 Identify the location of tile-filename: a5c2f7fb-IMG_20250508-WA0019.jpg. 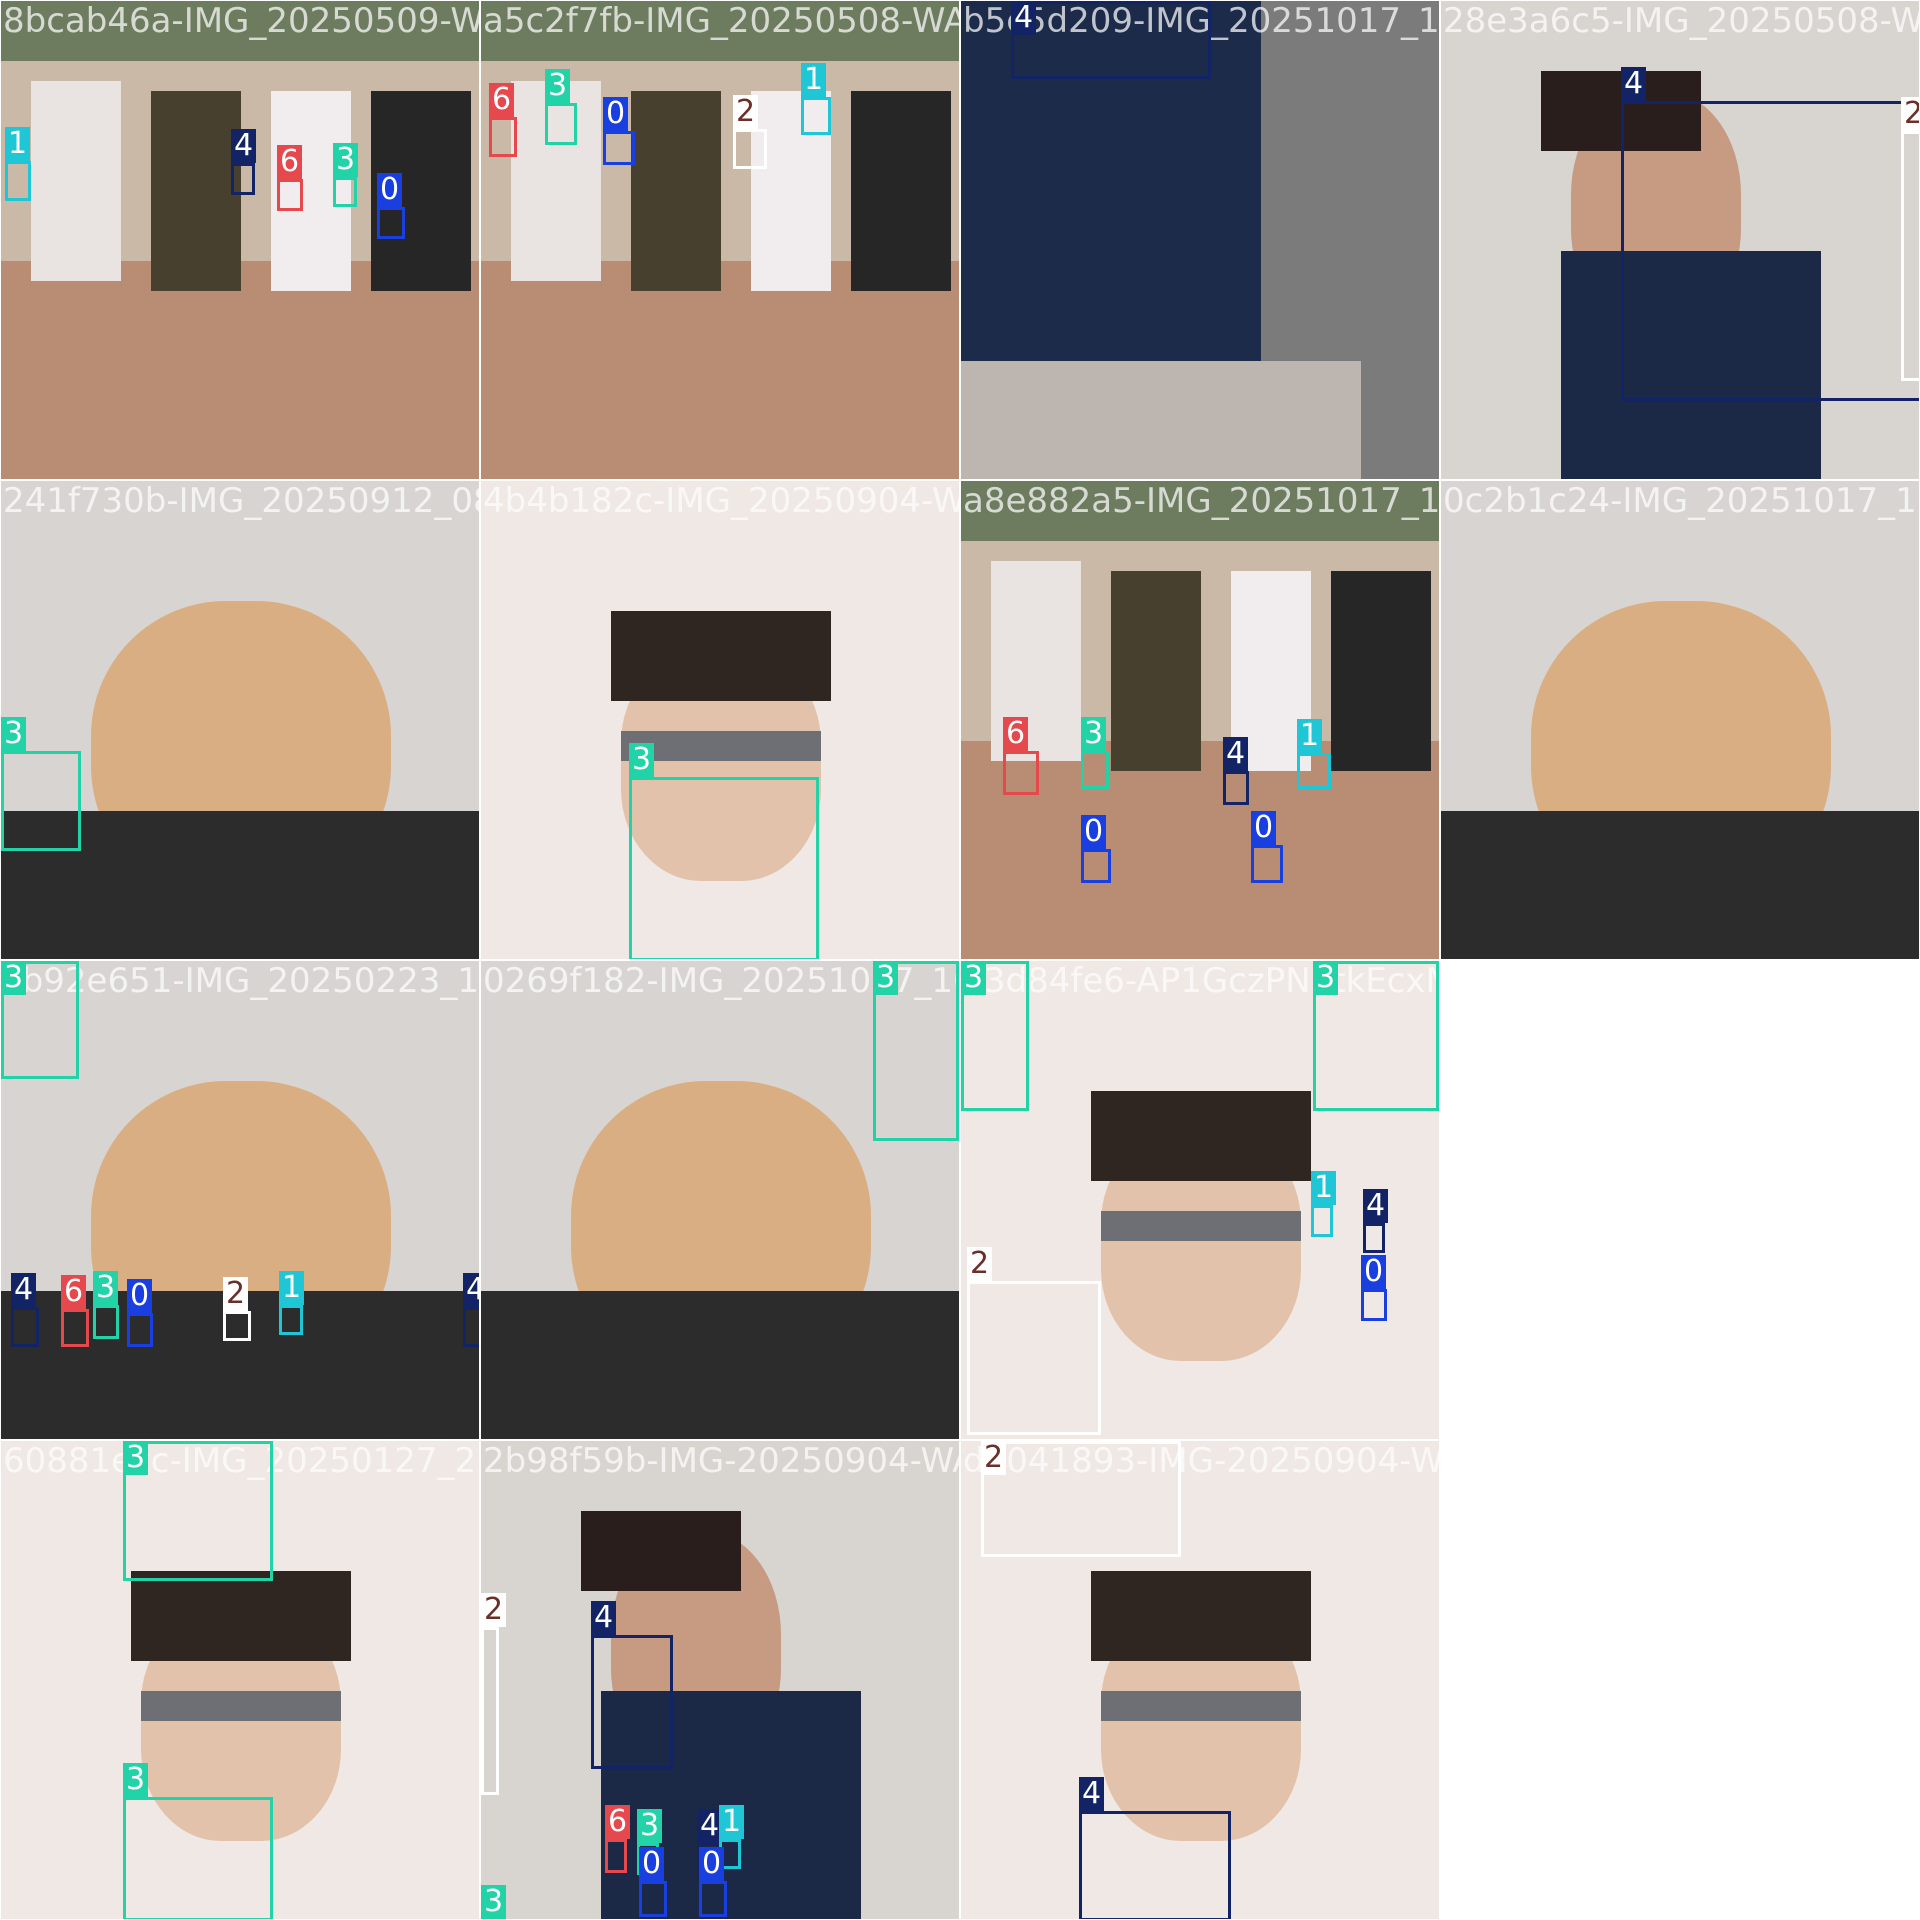
(721, 21).